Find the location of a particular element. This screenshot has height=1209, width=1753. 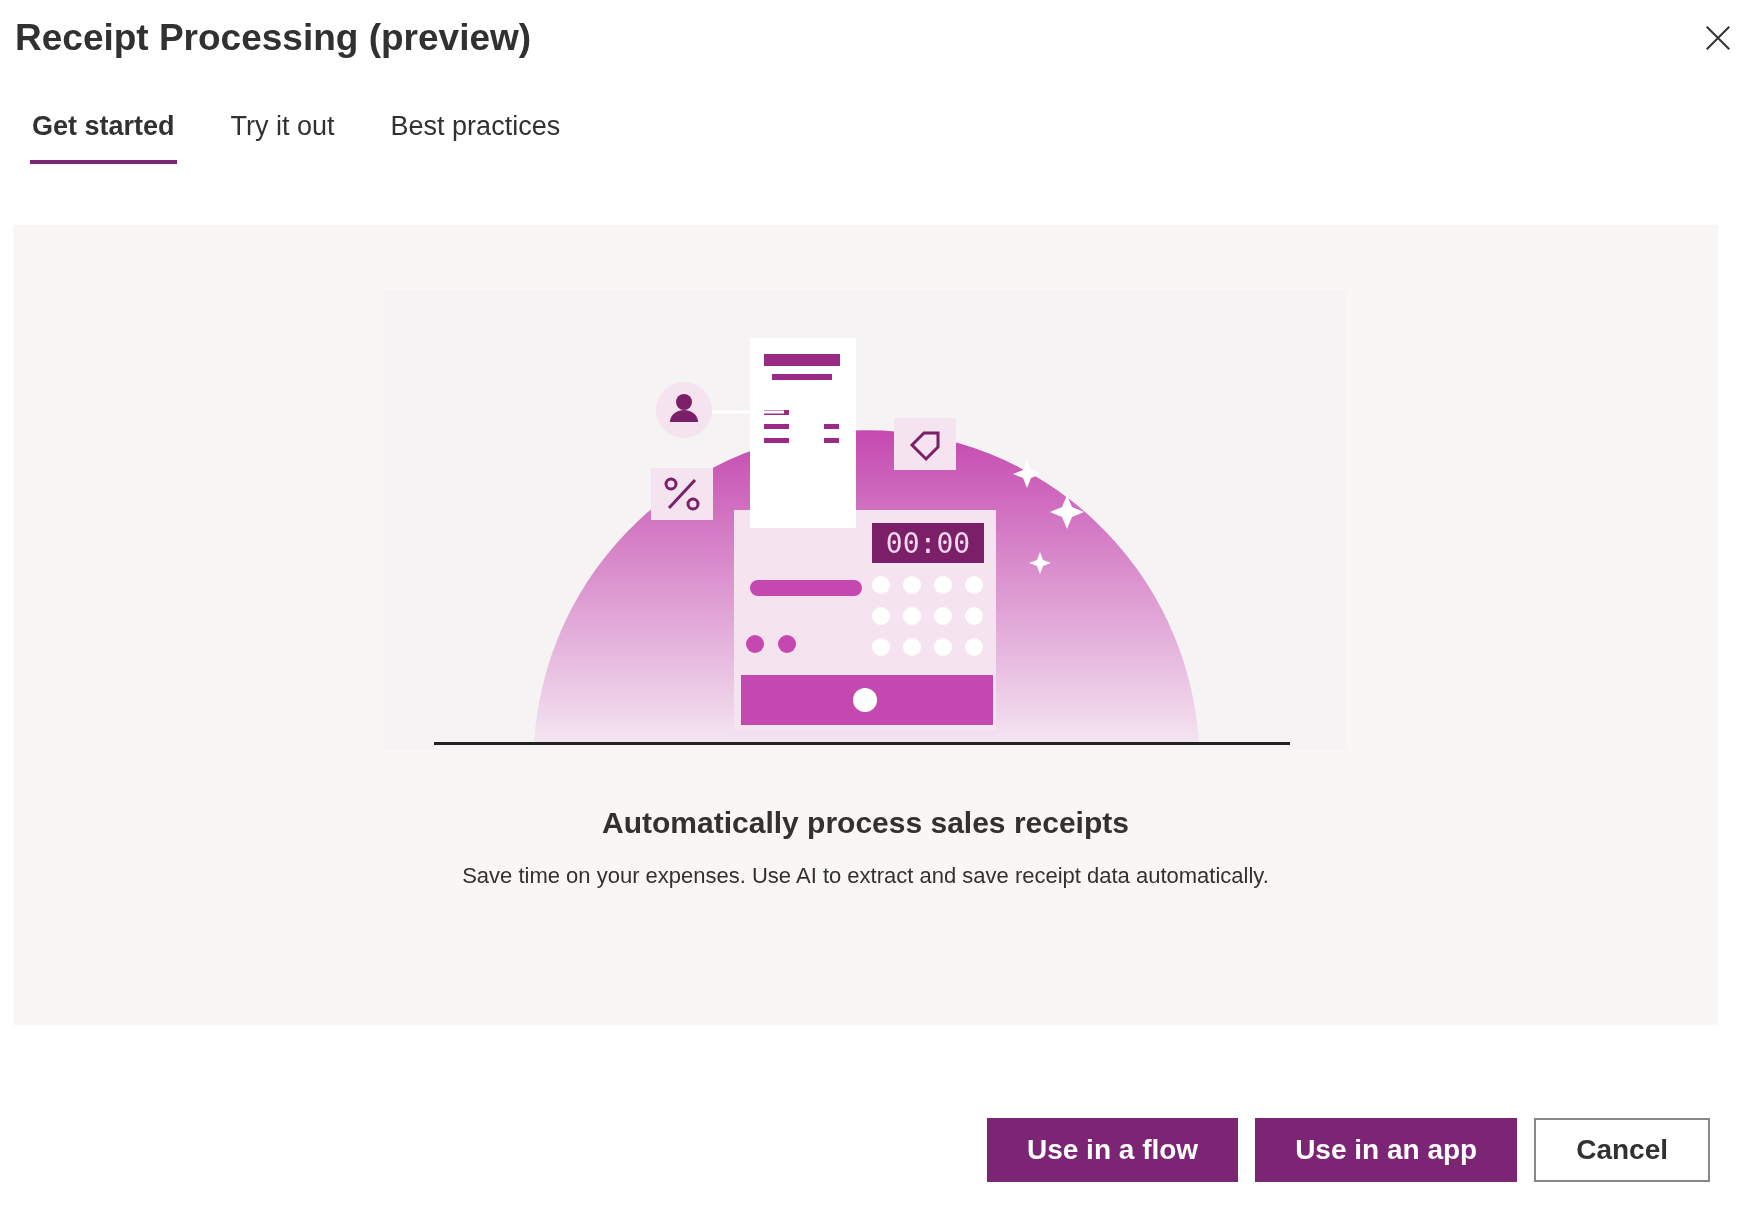

heading: Automatically process sales receipts is located at coordinates (865, 823).